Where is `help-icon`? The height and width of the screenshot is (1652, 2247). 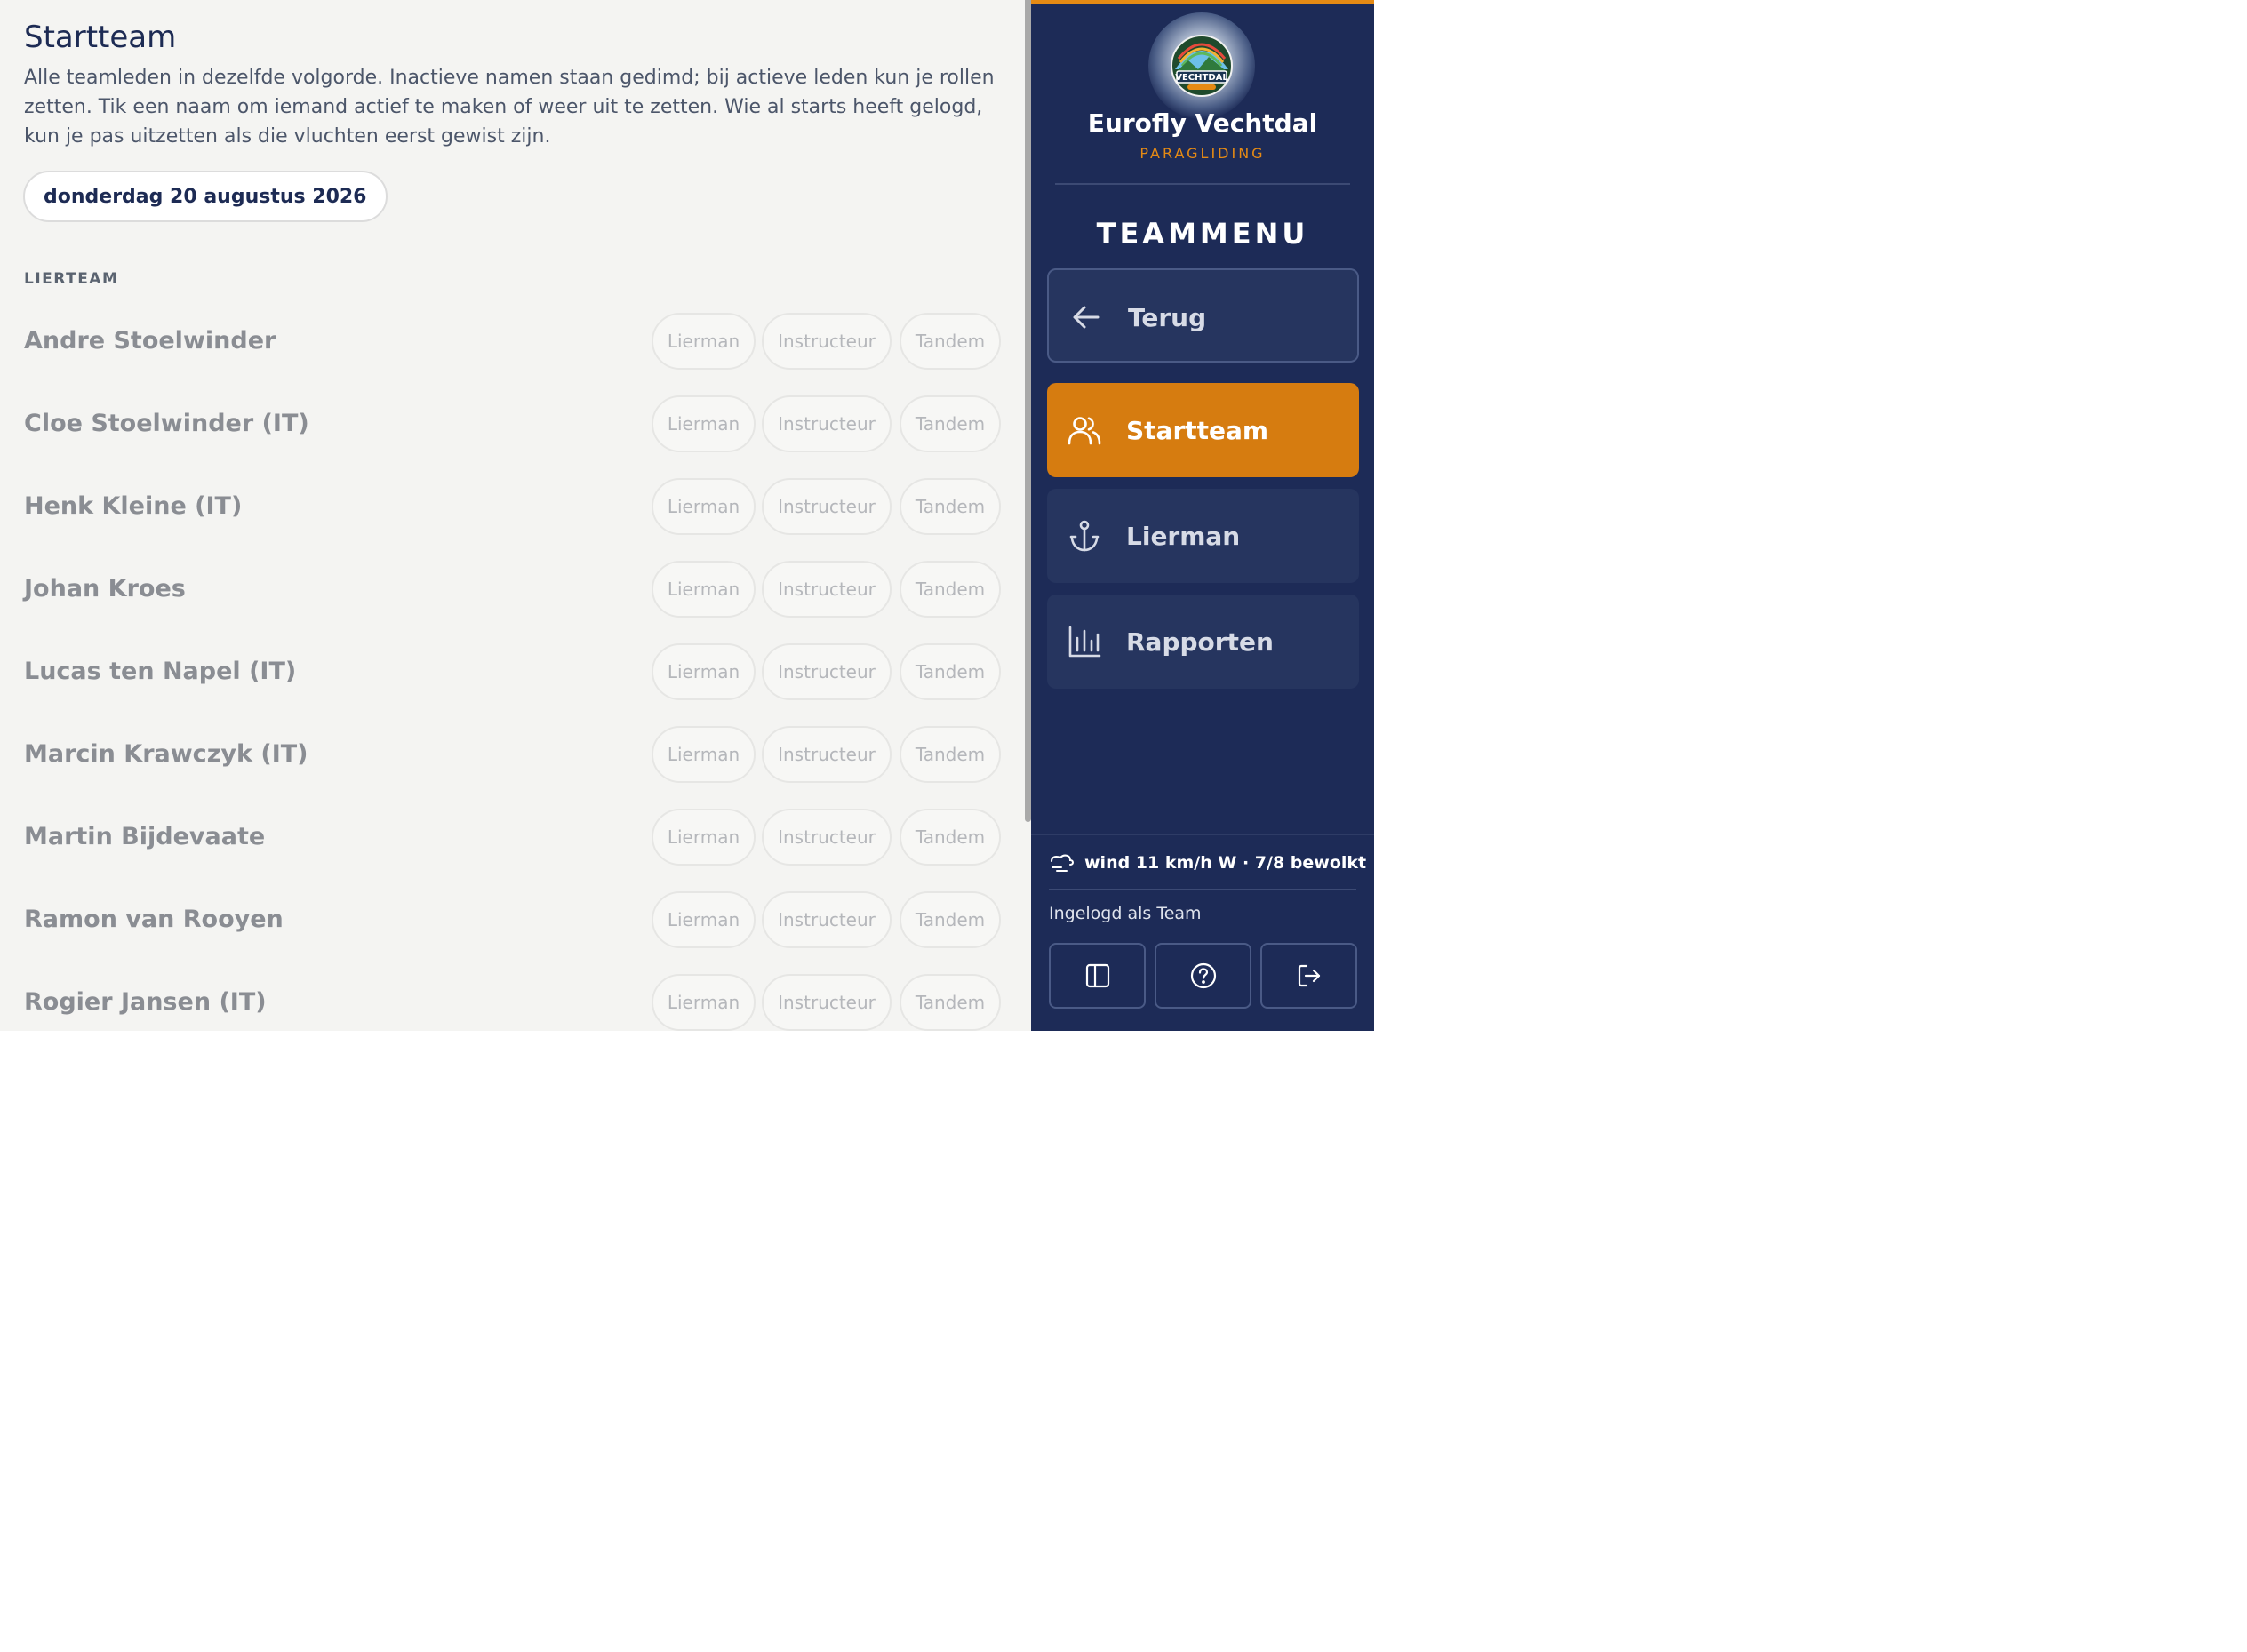
help-icon is located at coordinates (1203, 975).